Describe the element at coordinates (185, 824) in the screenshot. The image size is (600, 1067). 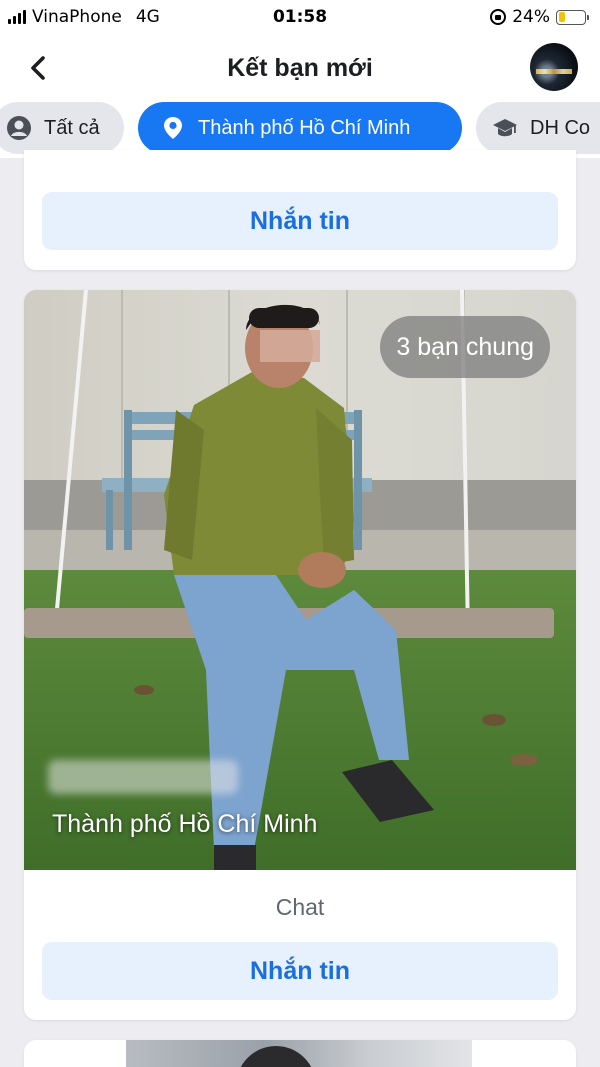
I see `location-label: Thành phố Hồ Chí Minh` at that location.